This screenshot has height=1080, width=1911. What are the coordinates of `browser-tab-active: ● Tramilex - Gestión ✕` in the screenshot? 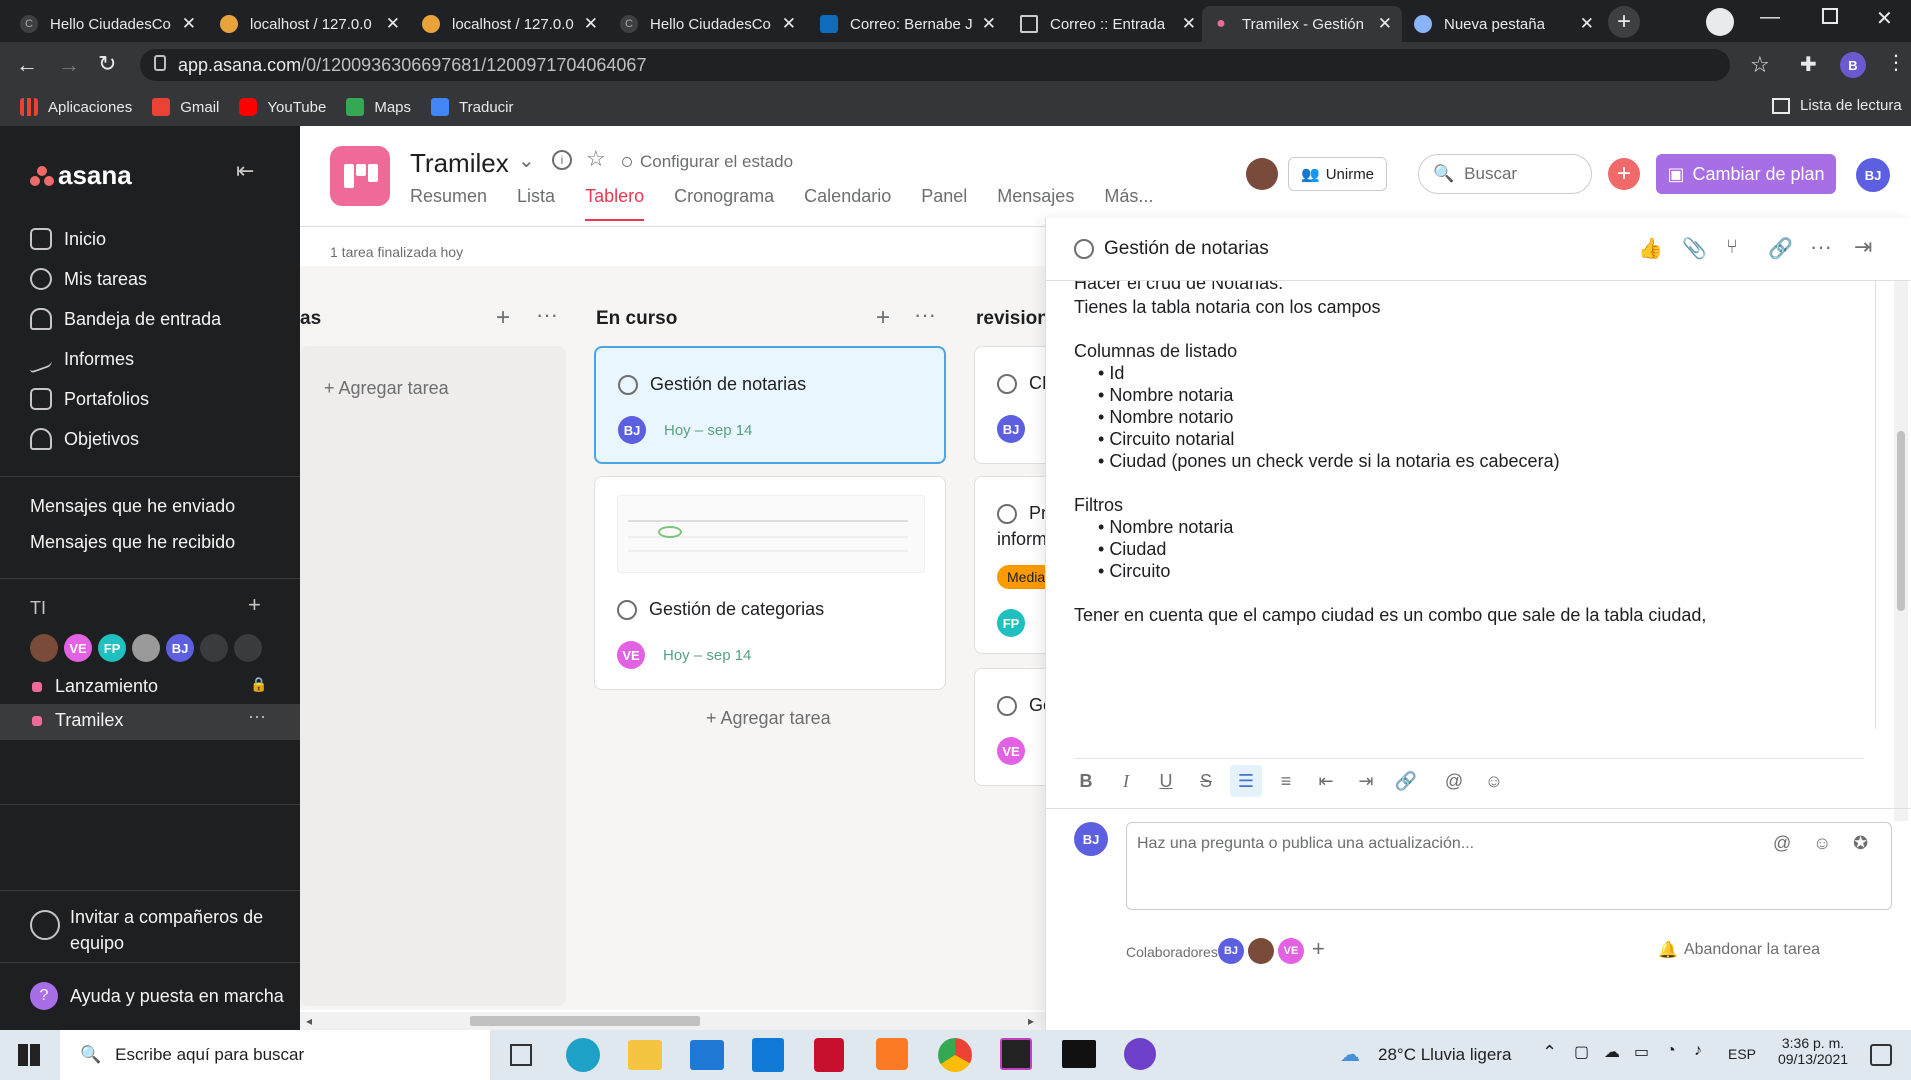 It's located at (1302, 24).